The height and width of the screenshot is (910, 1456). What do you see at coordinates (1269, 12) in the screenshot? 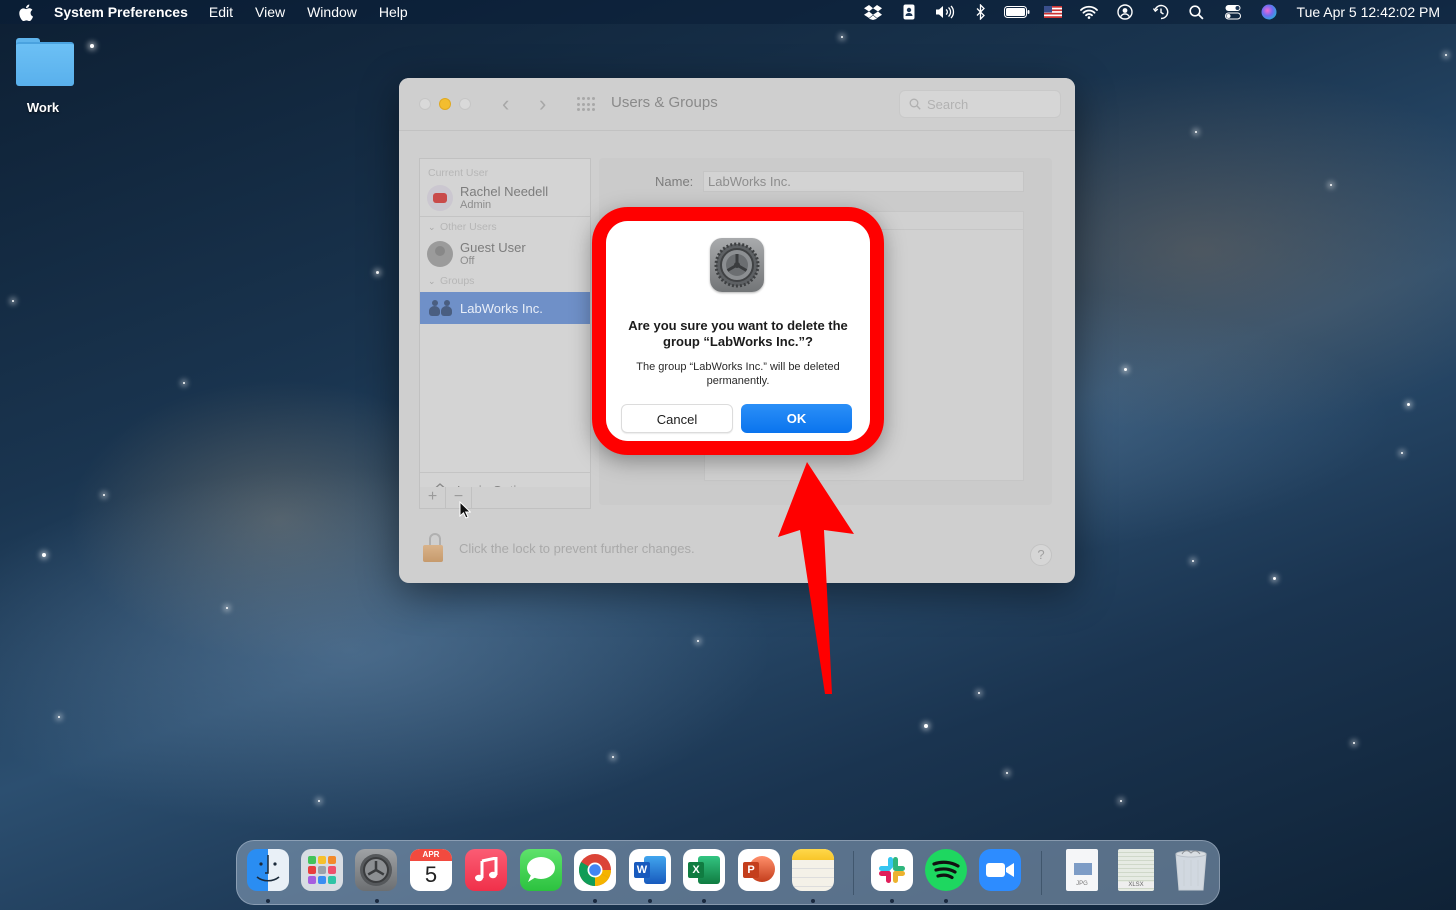
I see `siri-icon` at bounding box center [1269, 12].